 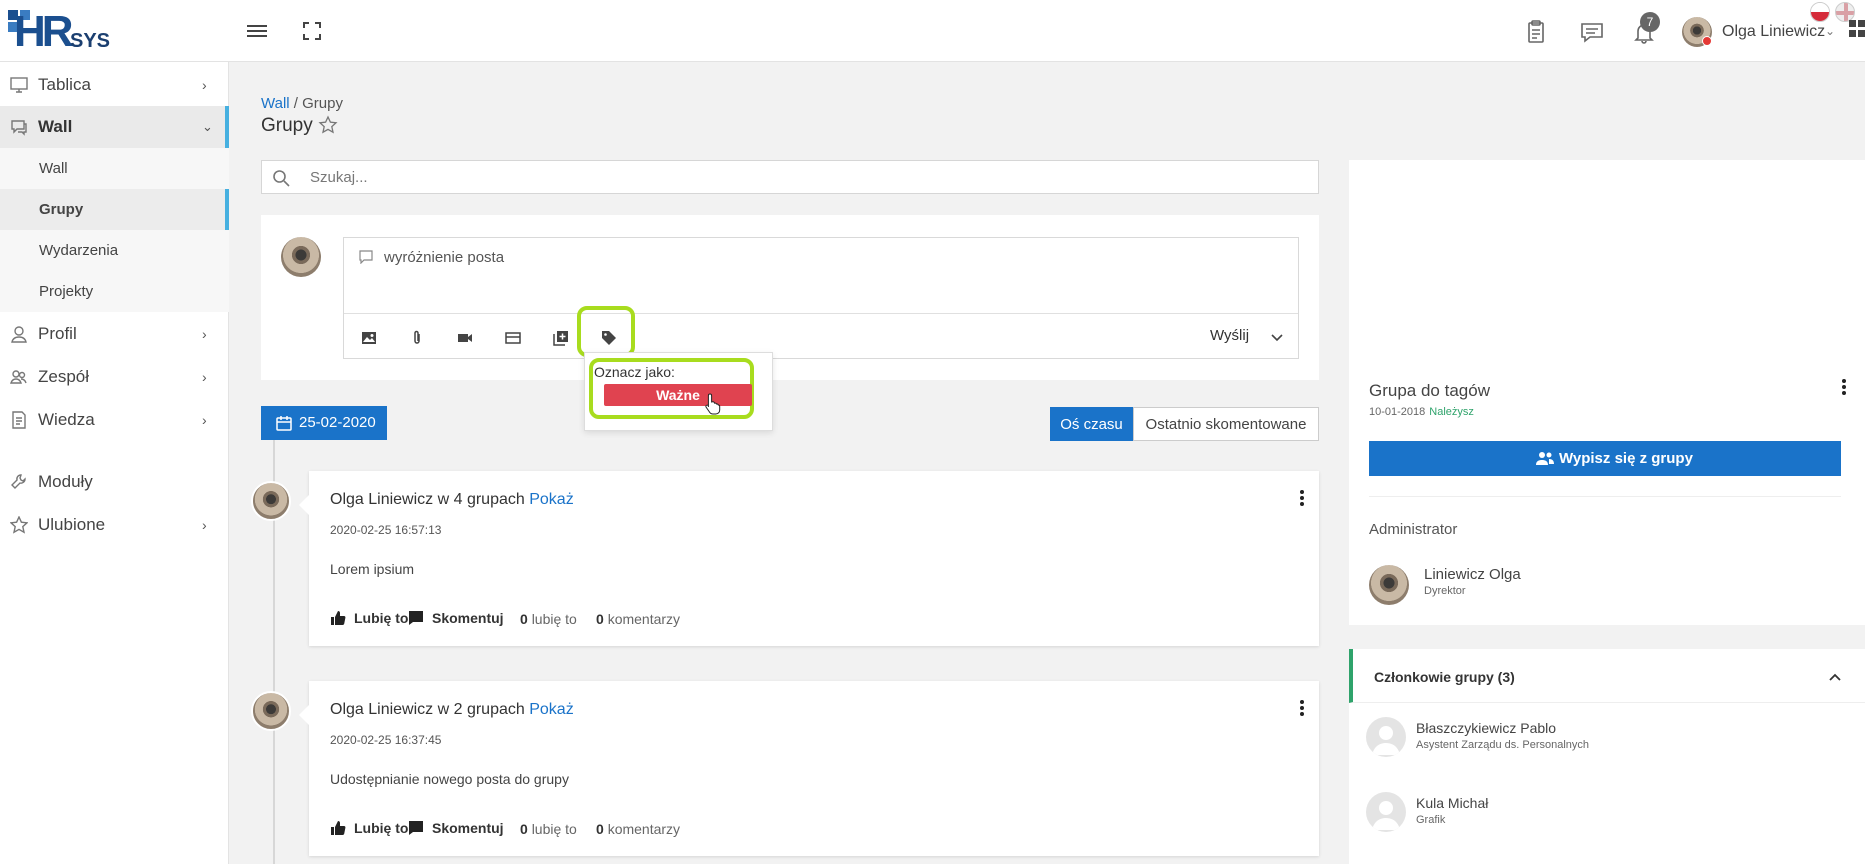 I want to click on breadcrumb: Wall / Grupy, so click(x=302, y=103).